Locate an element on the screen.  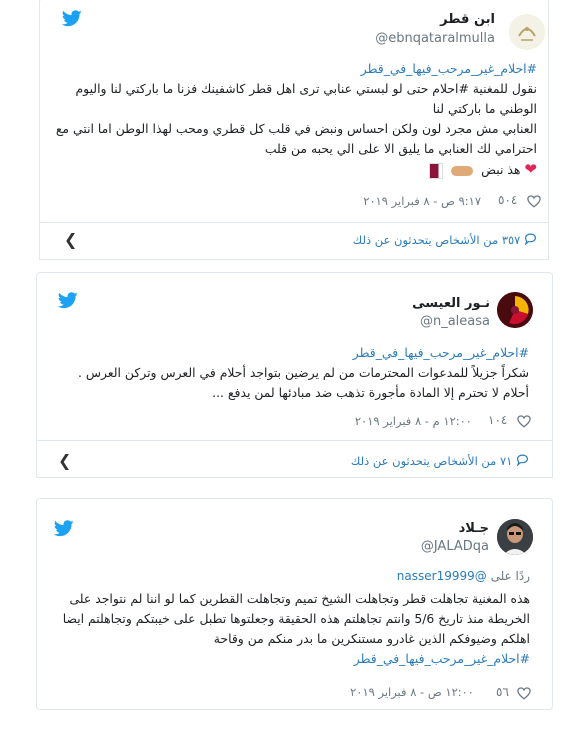
conversation-link: ٧١ من الأشخاص يتحدثون عن ذلك is located at coordinates (440, 461).